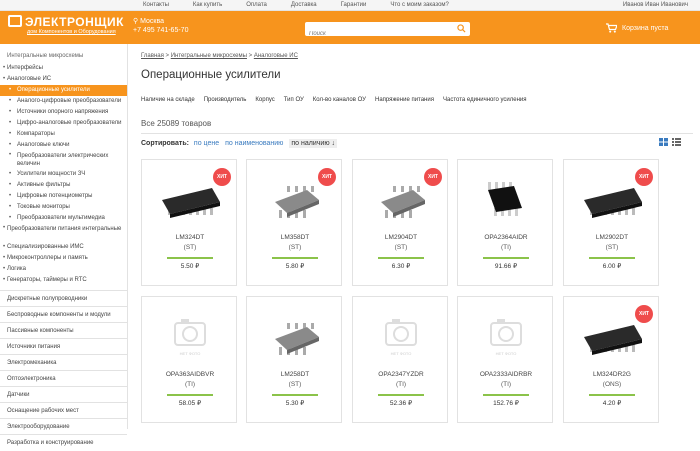  I want to click on sort-by-name: по наименованию, so click(254, 143).